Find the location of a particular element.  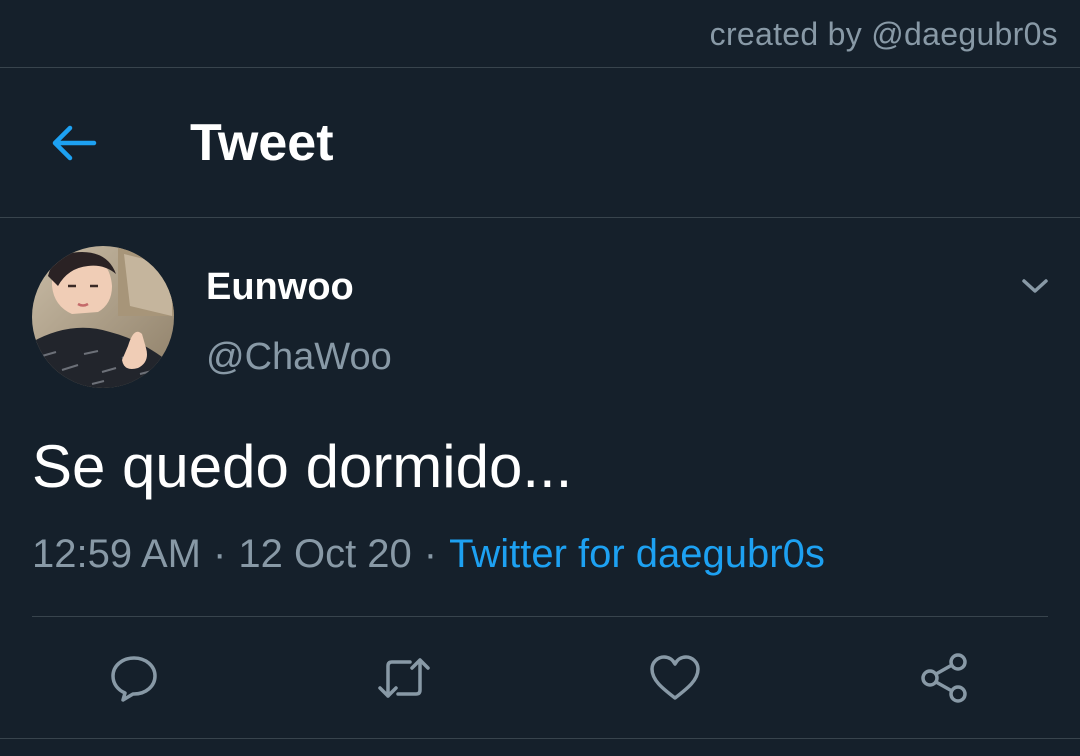

like-icon is located at coordinates (675, 677).